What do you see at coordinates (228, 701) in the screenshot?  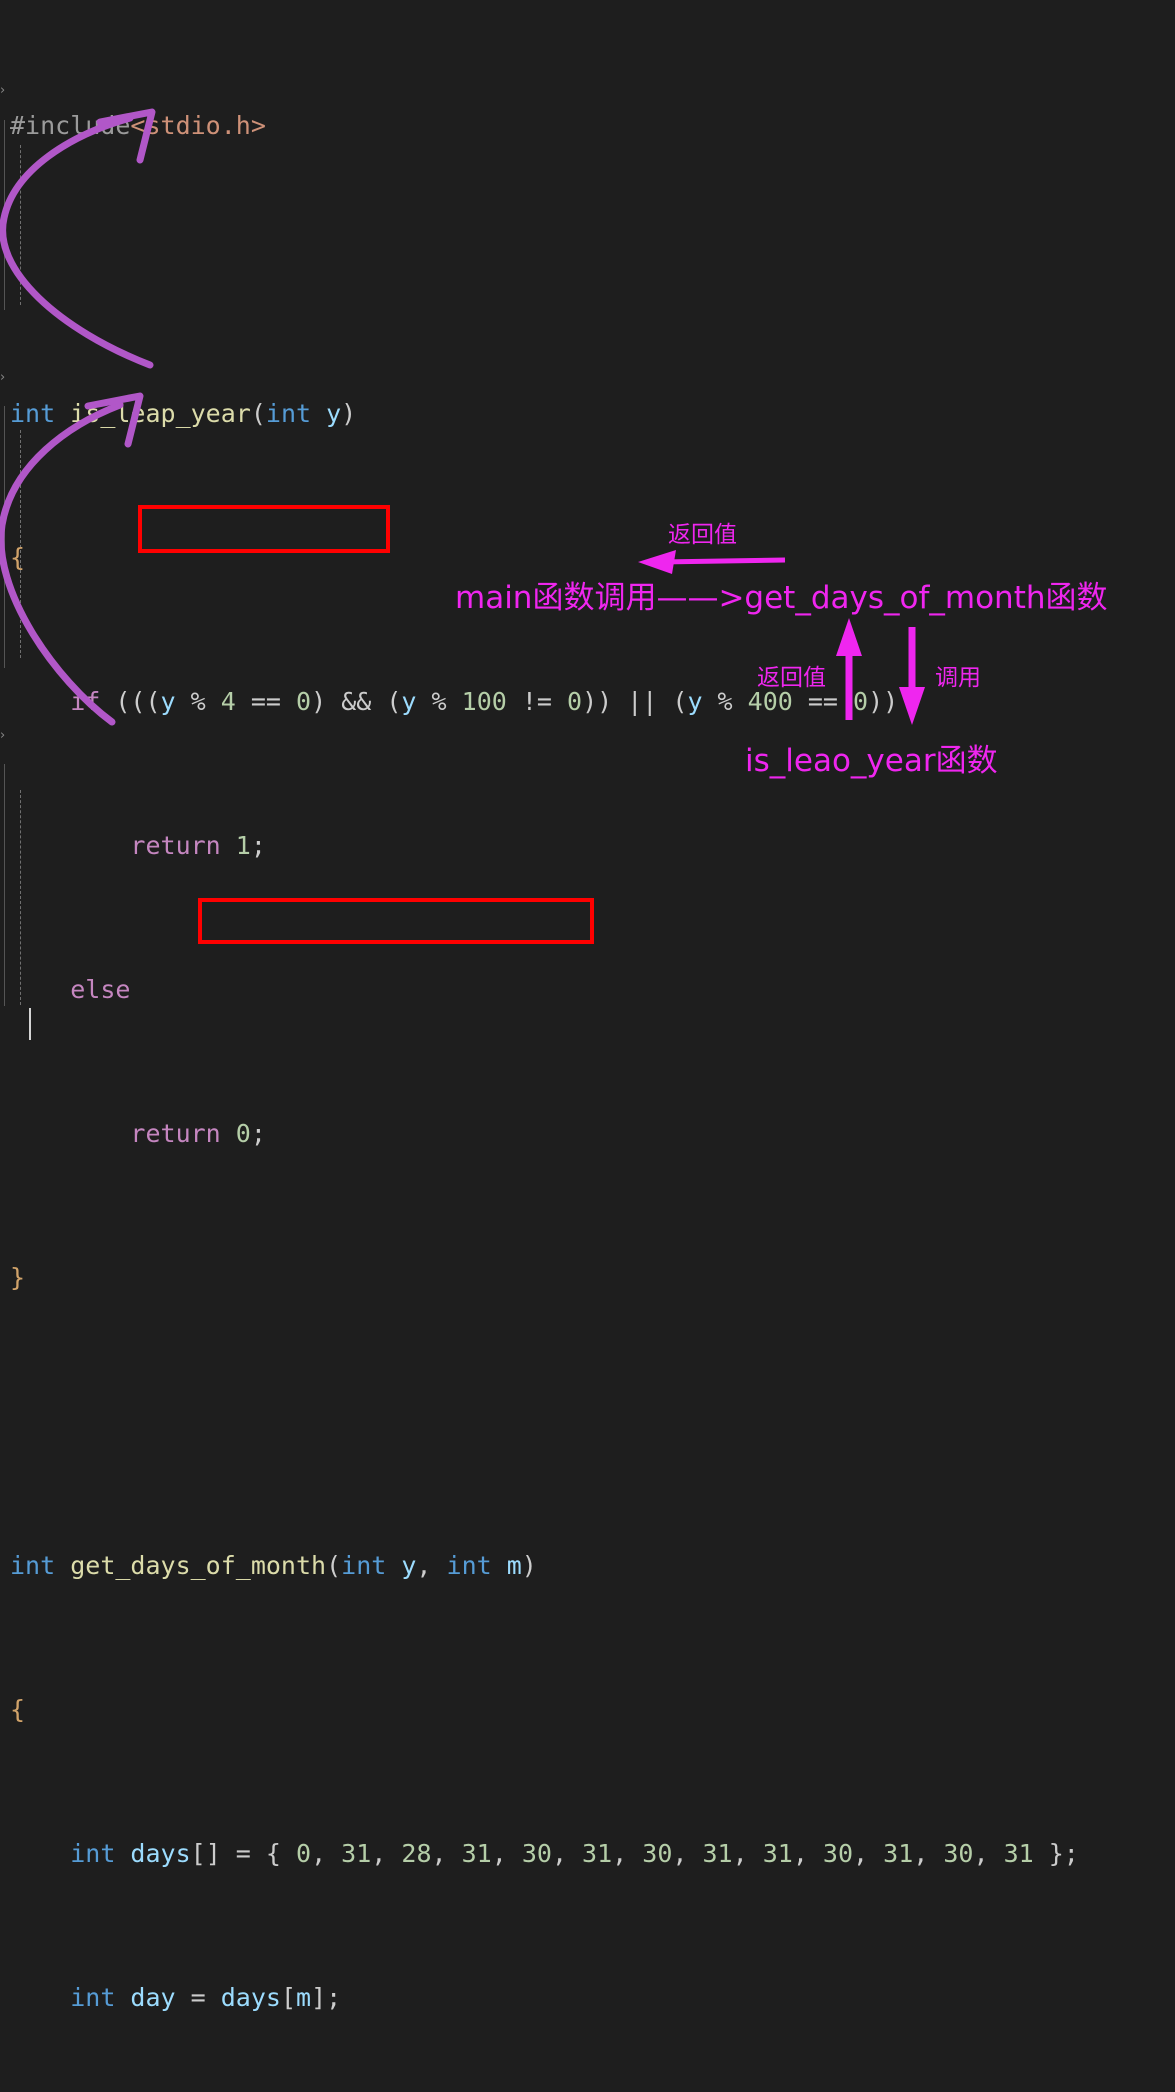 I see `token-number: 4` at bounding box center [228, 701].